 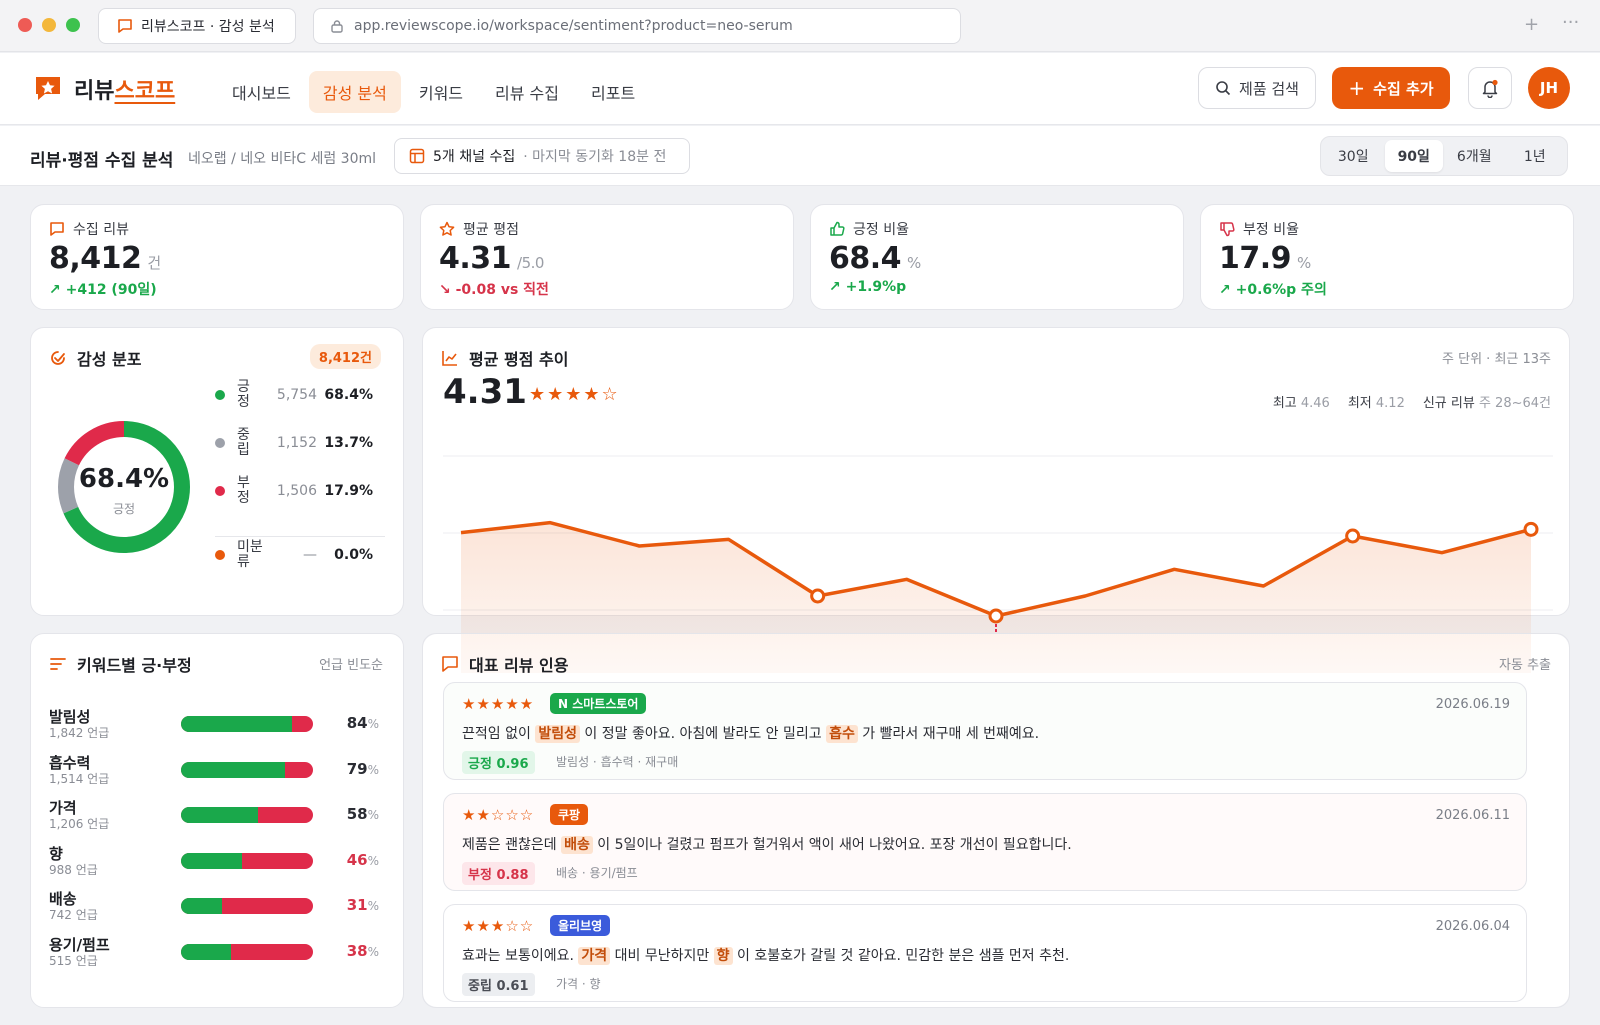 What do you see at coordinates (250, 554) in the screenshot?
I see `legend-name: 미분류` at bounding box center [250, 554].